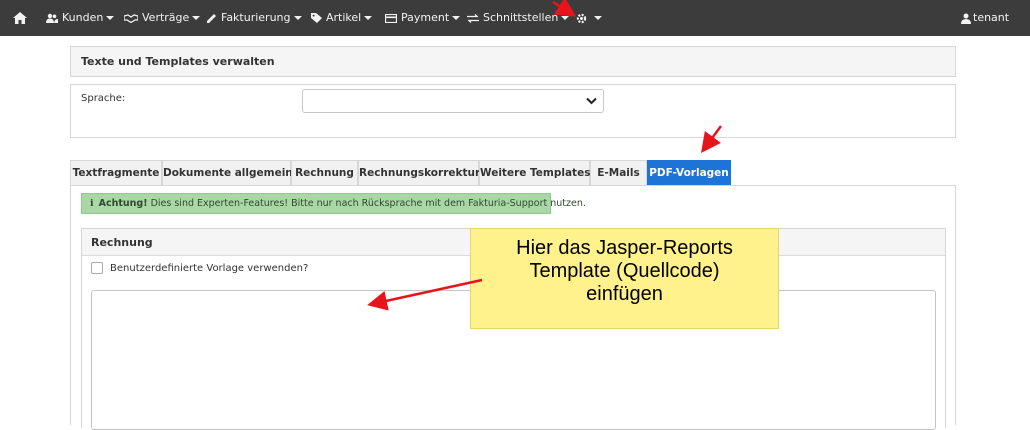  I want to click on arrow-to-textarea, so click(425, 294).